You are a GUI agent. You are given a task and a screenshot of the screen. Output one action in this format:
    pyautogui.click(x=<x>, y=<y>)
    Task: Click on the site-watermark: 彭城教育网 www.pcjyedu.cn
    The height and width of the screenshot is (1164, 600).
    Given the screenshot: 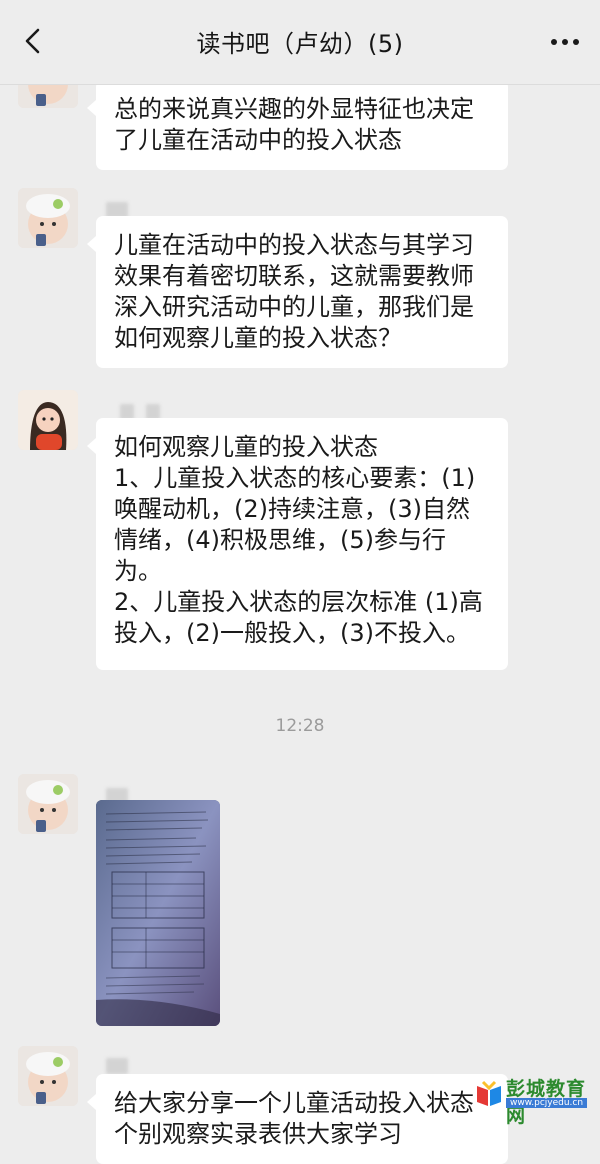 What is the action you would take?
    pyautogui.click(x=534, y=1100)
    